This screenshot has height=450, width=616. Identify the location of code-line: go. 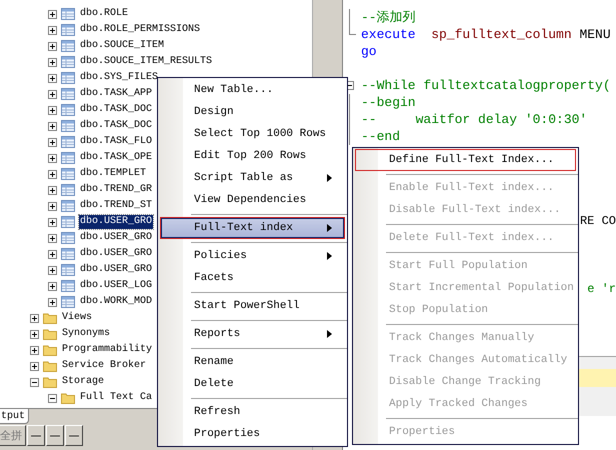
(369, 51).